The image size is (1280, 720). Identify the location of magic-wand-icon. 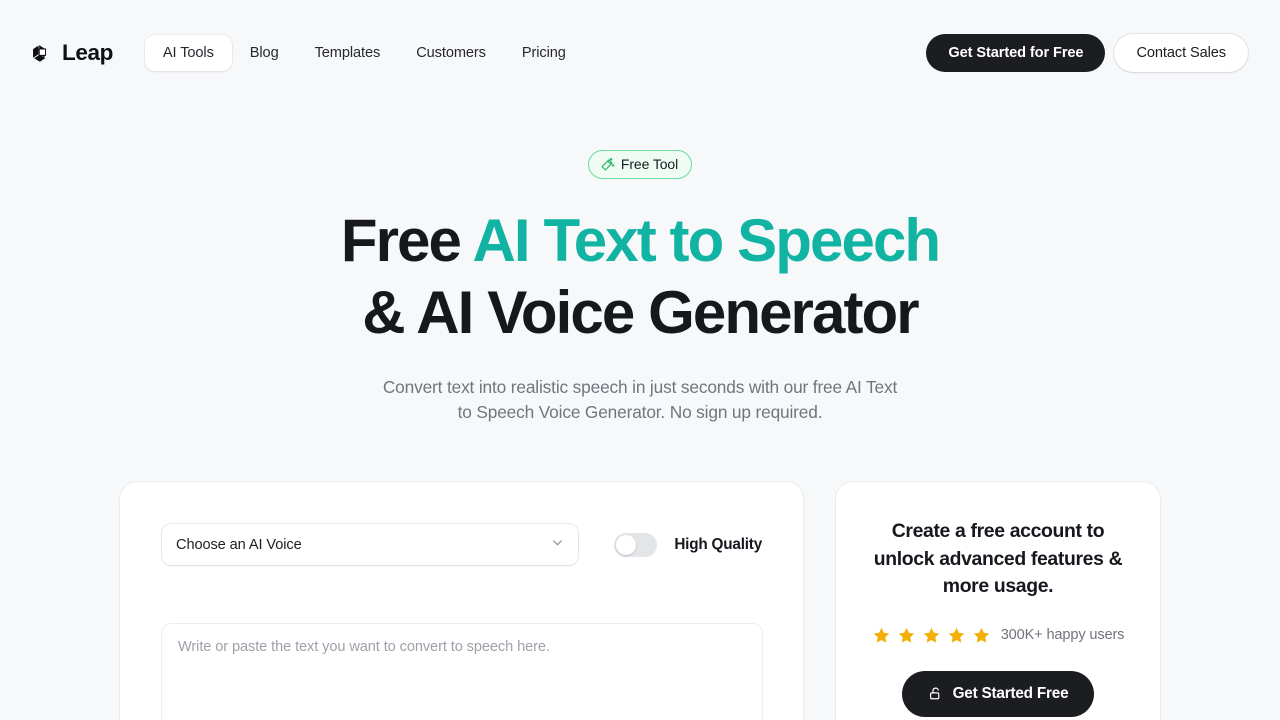
(607, 164).